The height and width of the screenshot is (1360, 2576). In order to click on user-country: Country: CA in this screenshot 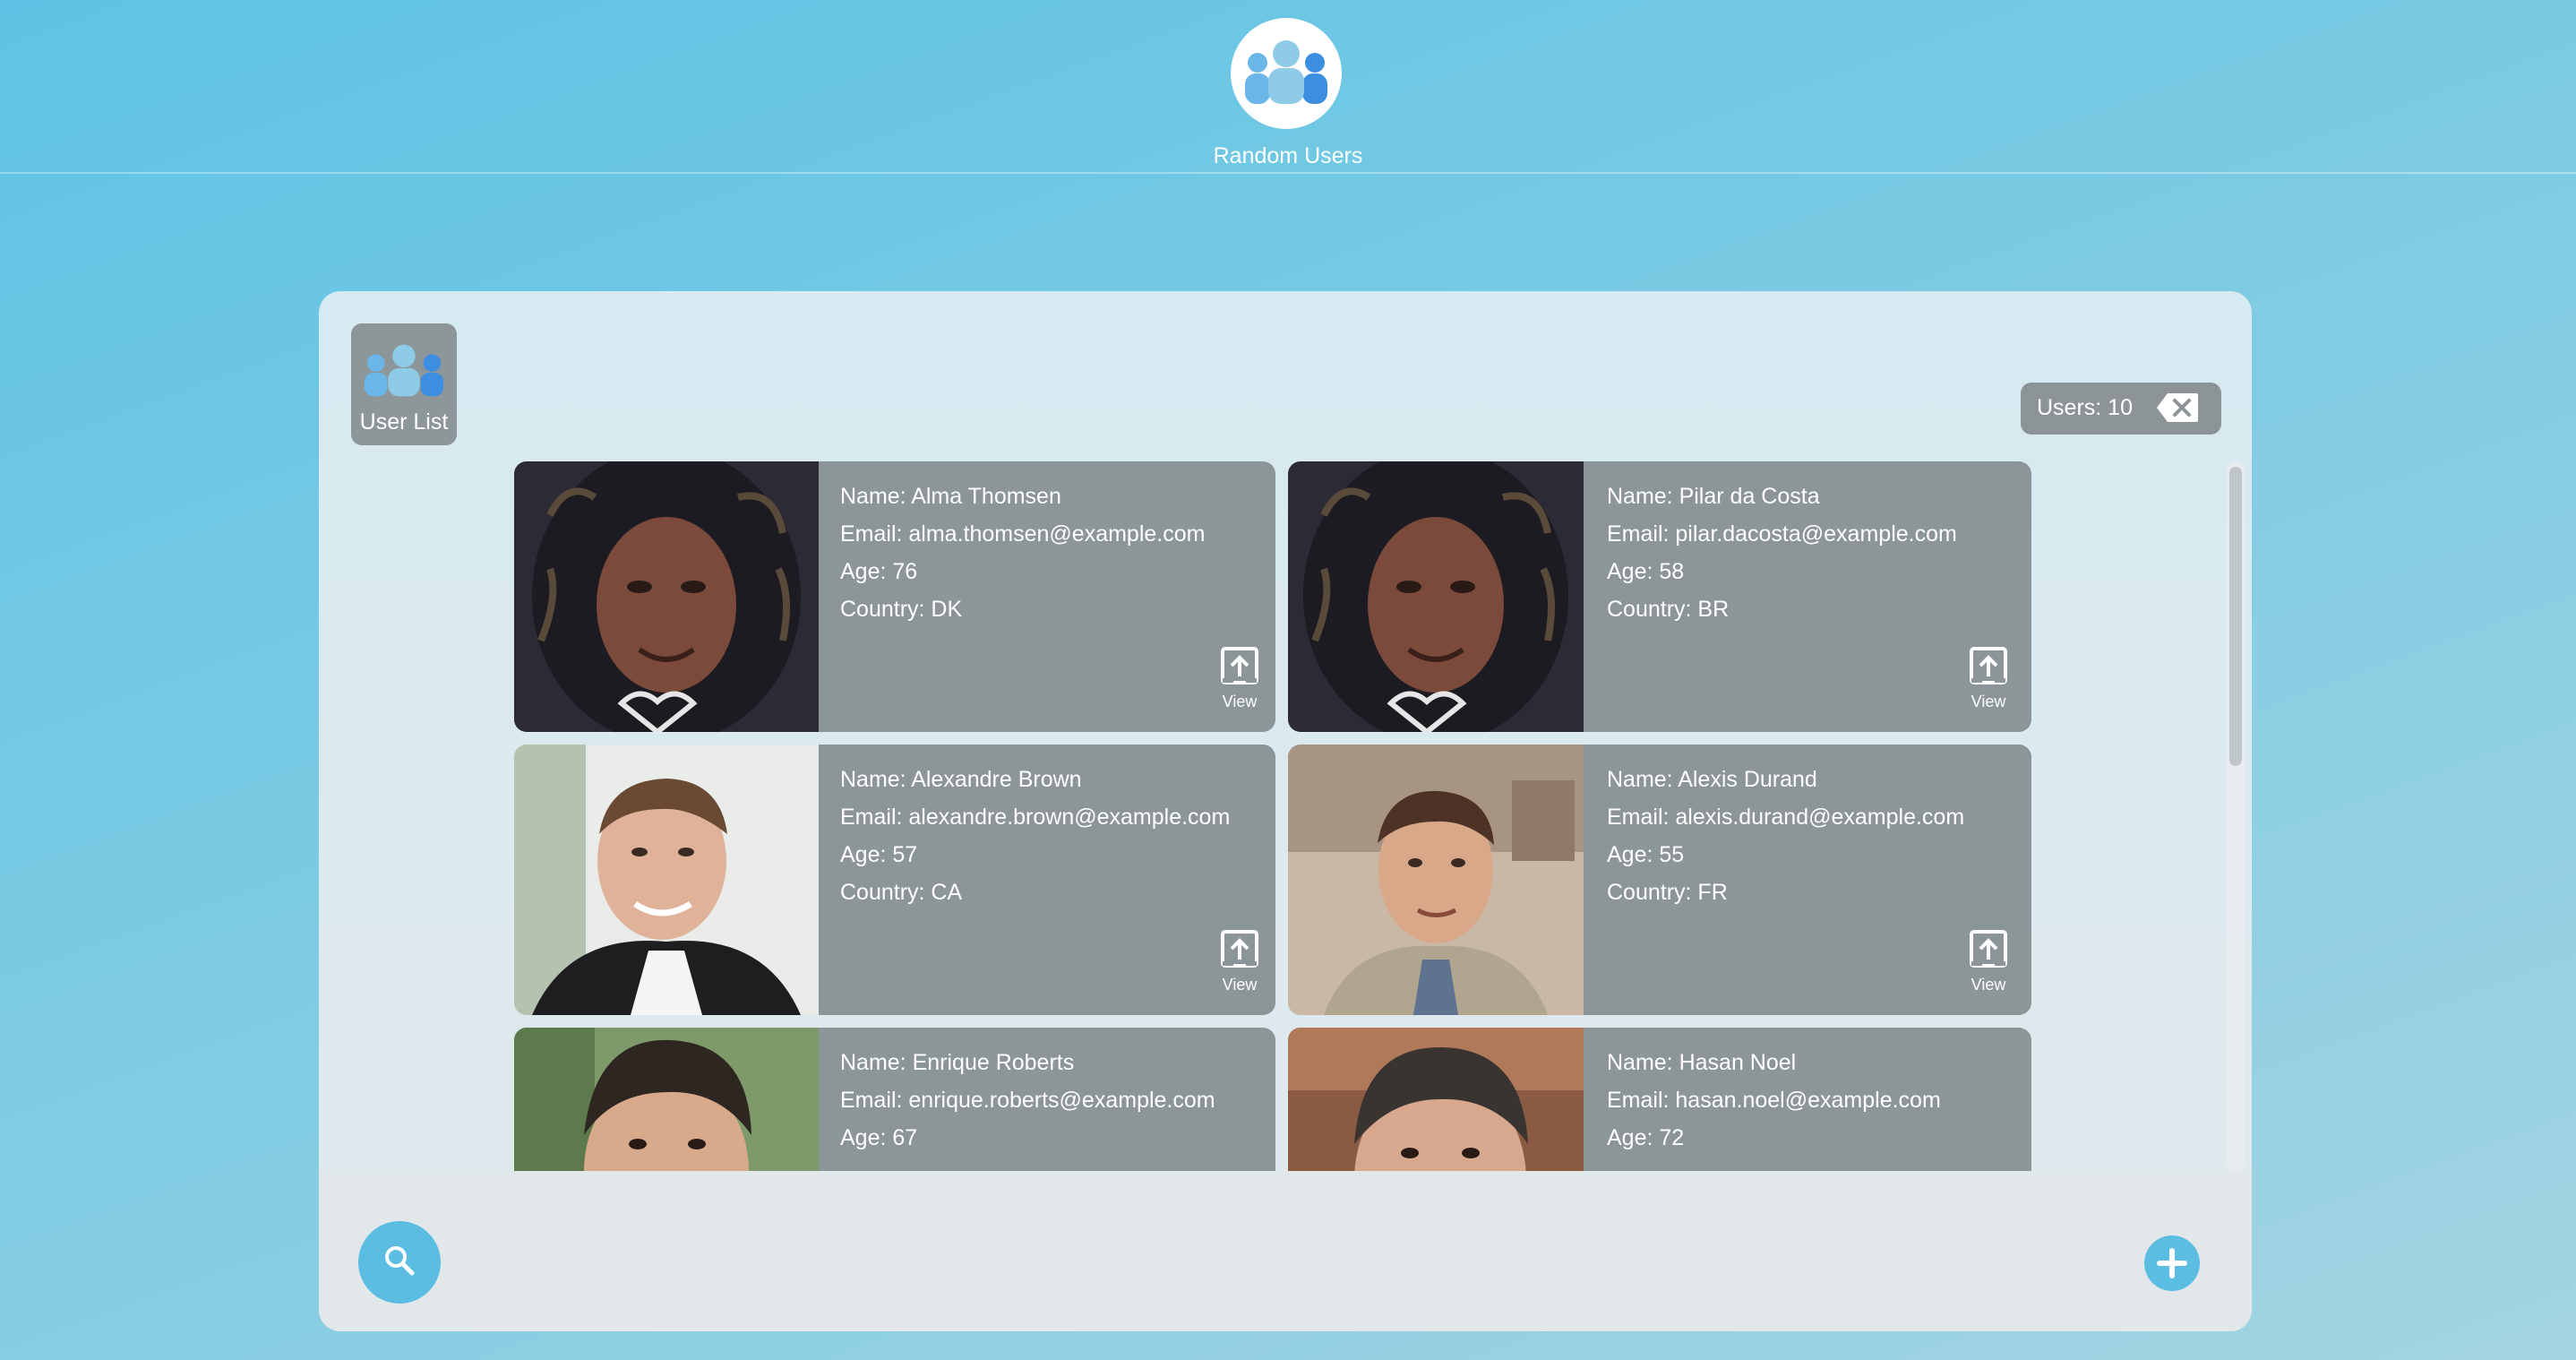, I will do `click(901, 892)`.